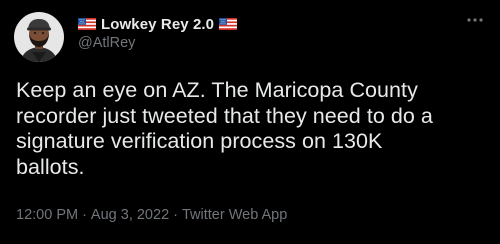 This screenshot has height=244, width=500. Describe the element at coordinates (106, 43) in the screenshot. I see `author-handle: @AtlRey` at that location.